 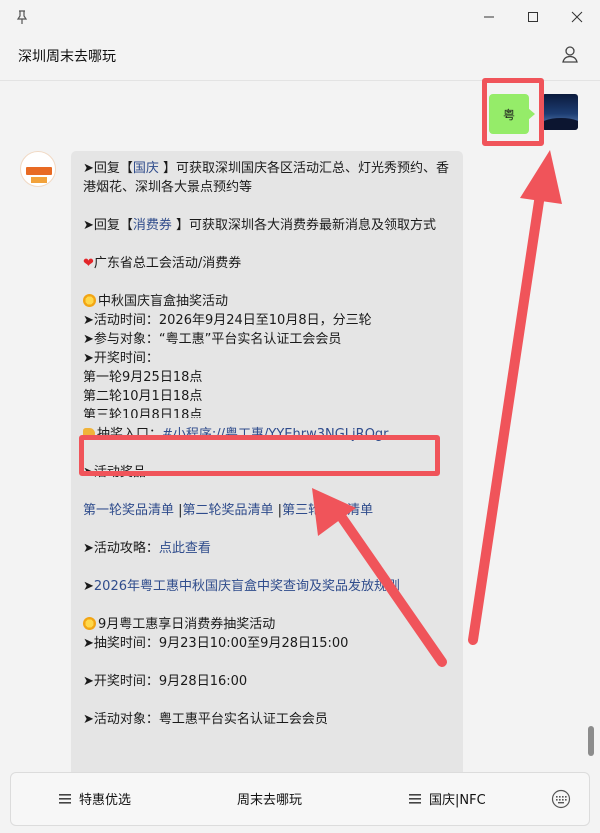 I want to click on account-avatar, so click(x=38, y=169).